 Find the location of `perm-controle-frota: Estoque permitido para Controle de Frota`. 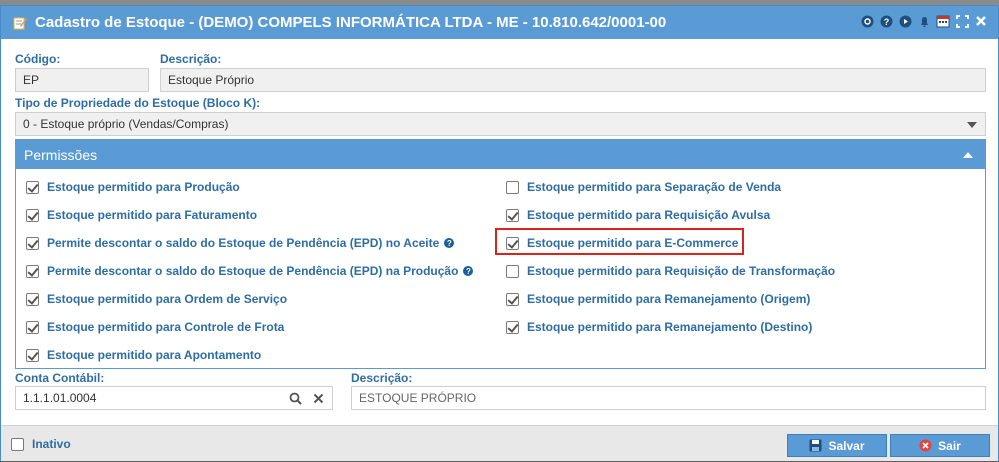

perm-controle-frota: Estoque permitido para Controle de Frota is located at coordinates (155, 327).